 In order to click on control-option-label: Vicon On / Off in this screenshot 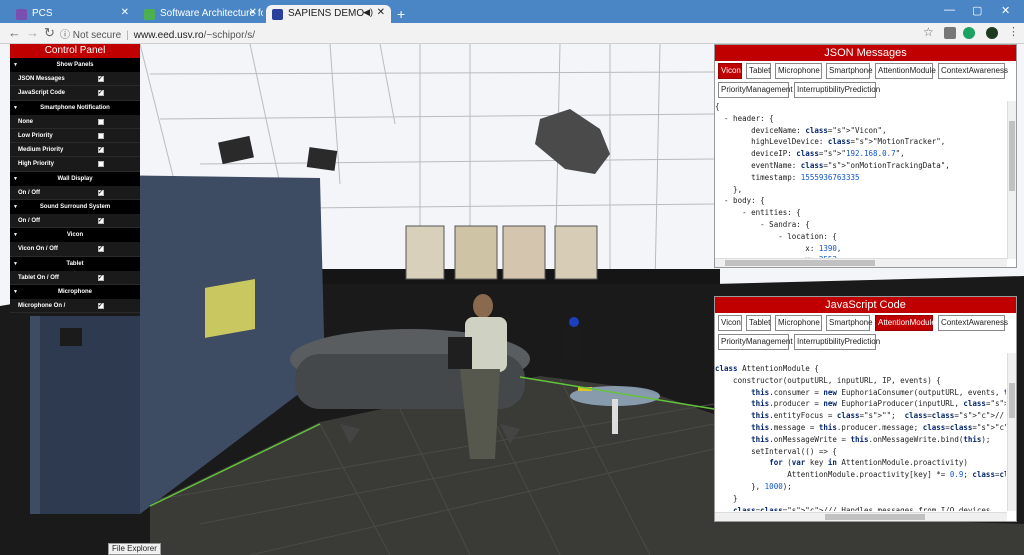, I will do `click(38, 249)`.